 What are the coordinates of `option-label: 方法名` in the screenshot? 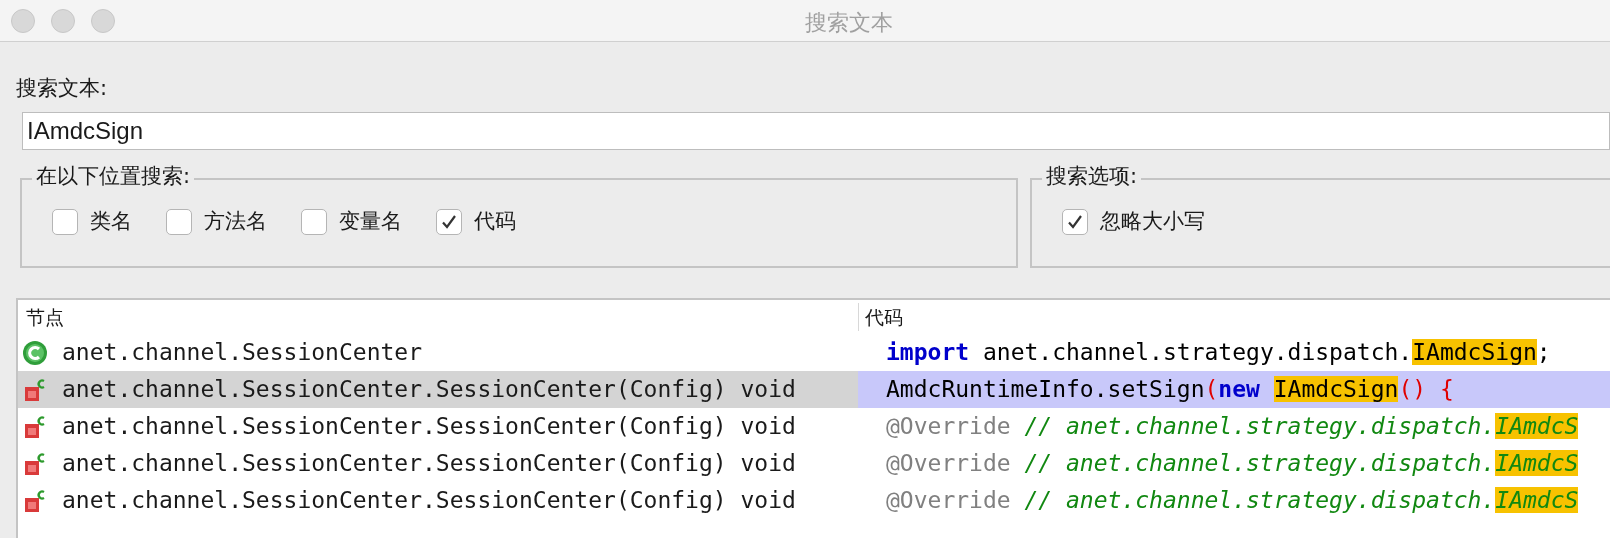 It's located at (235, 221).